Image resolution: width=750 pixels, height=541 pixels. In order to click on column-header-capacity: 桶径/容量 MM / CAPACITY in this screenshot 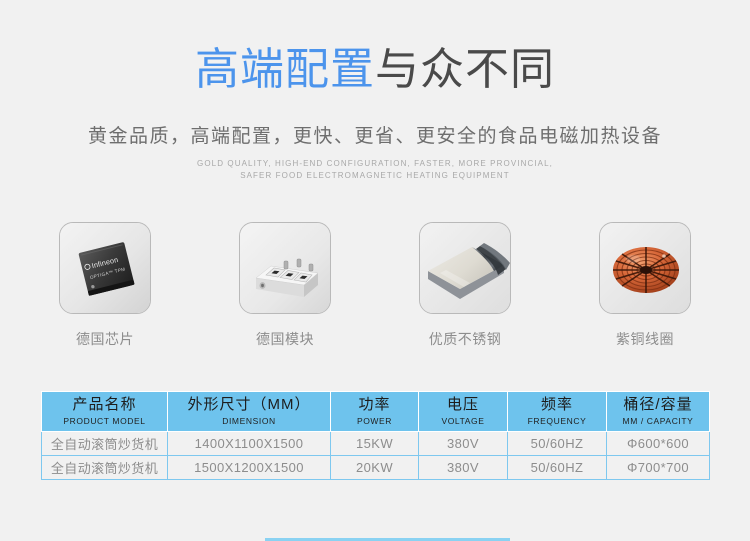, I will do `click(658, 411)`.